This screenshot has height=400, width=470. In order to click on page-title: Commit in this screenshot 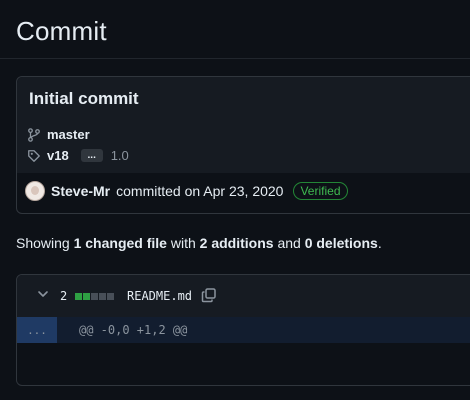, I will do `click(61, 31)`.